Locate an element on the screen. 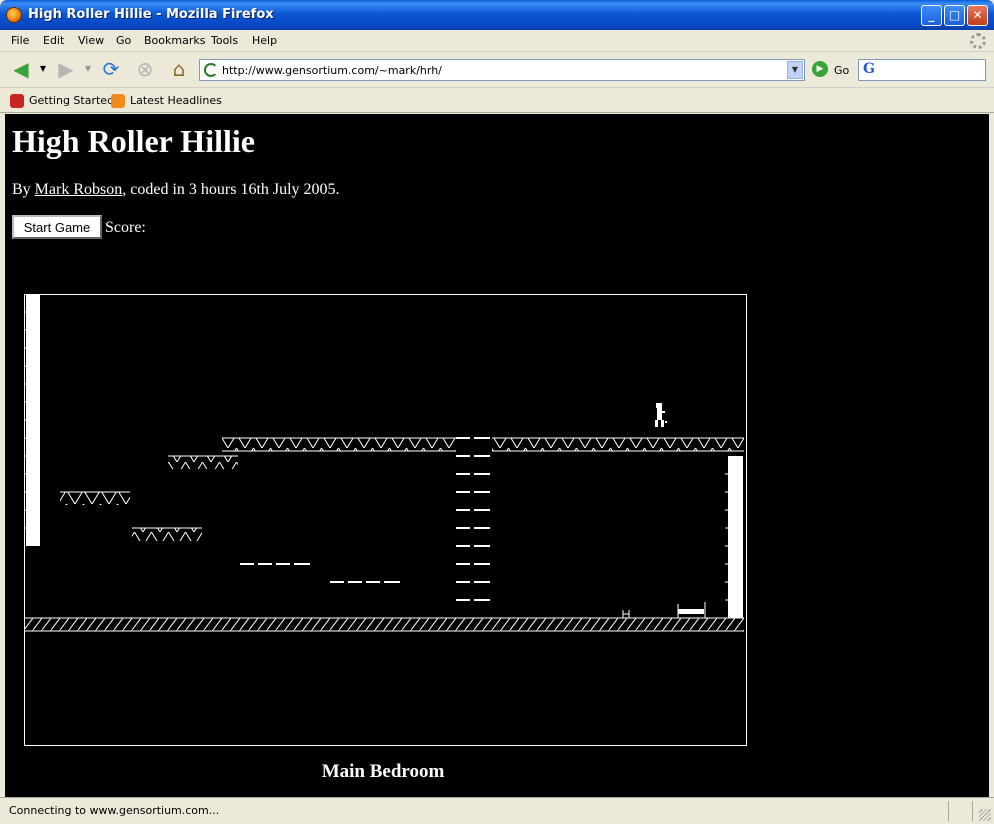 This screenshot has width=994, height=824. google-search-icon: G is located at coordinates (869, 69).